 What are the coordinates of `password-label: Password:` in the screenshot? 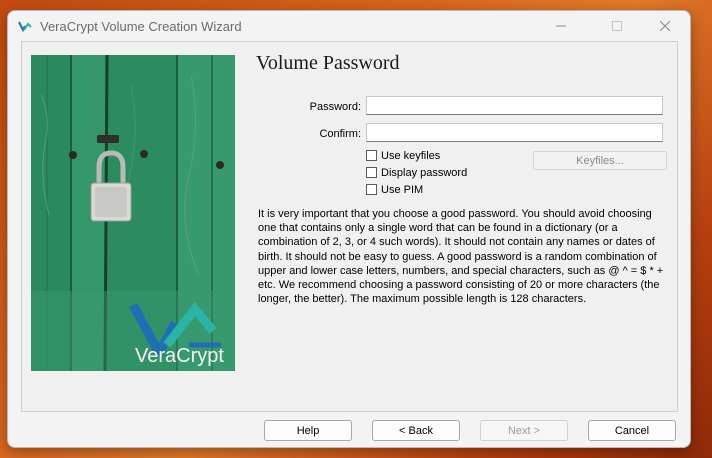 It's located at (335, 107).